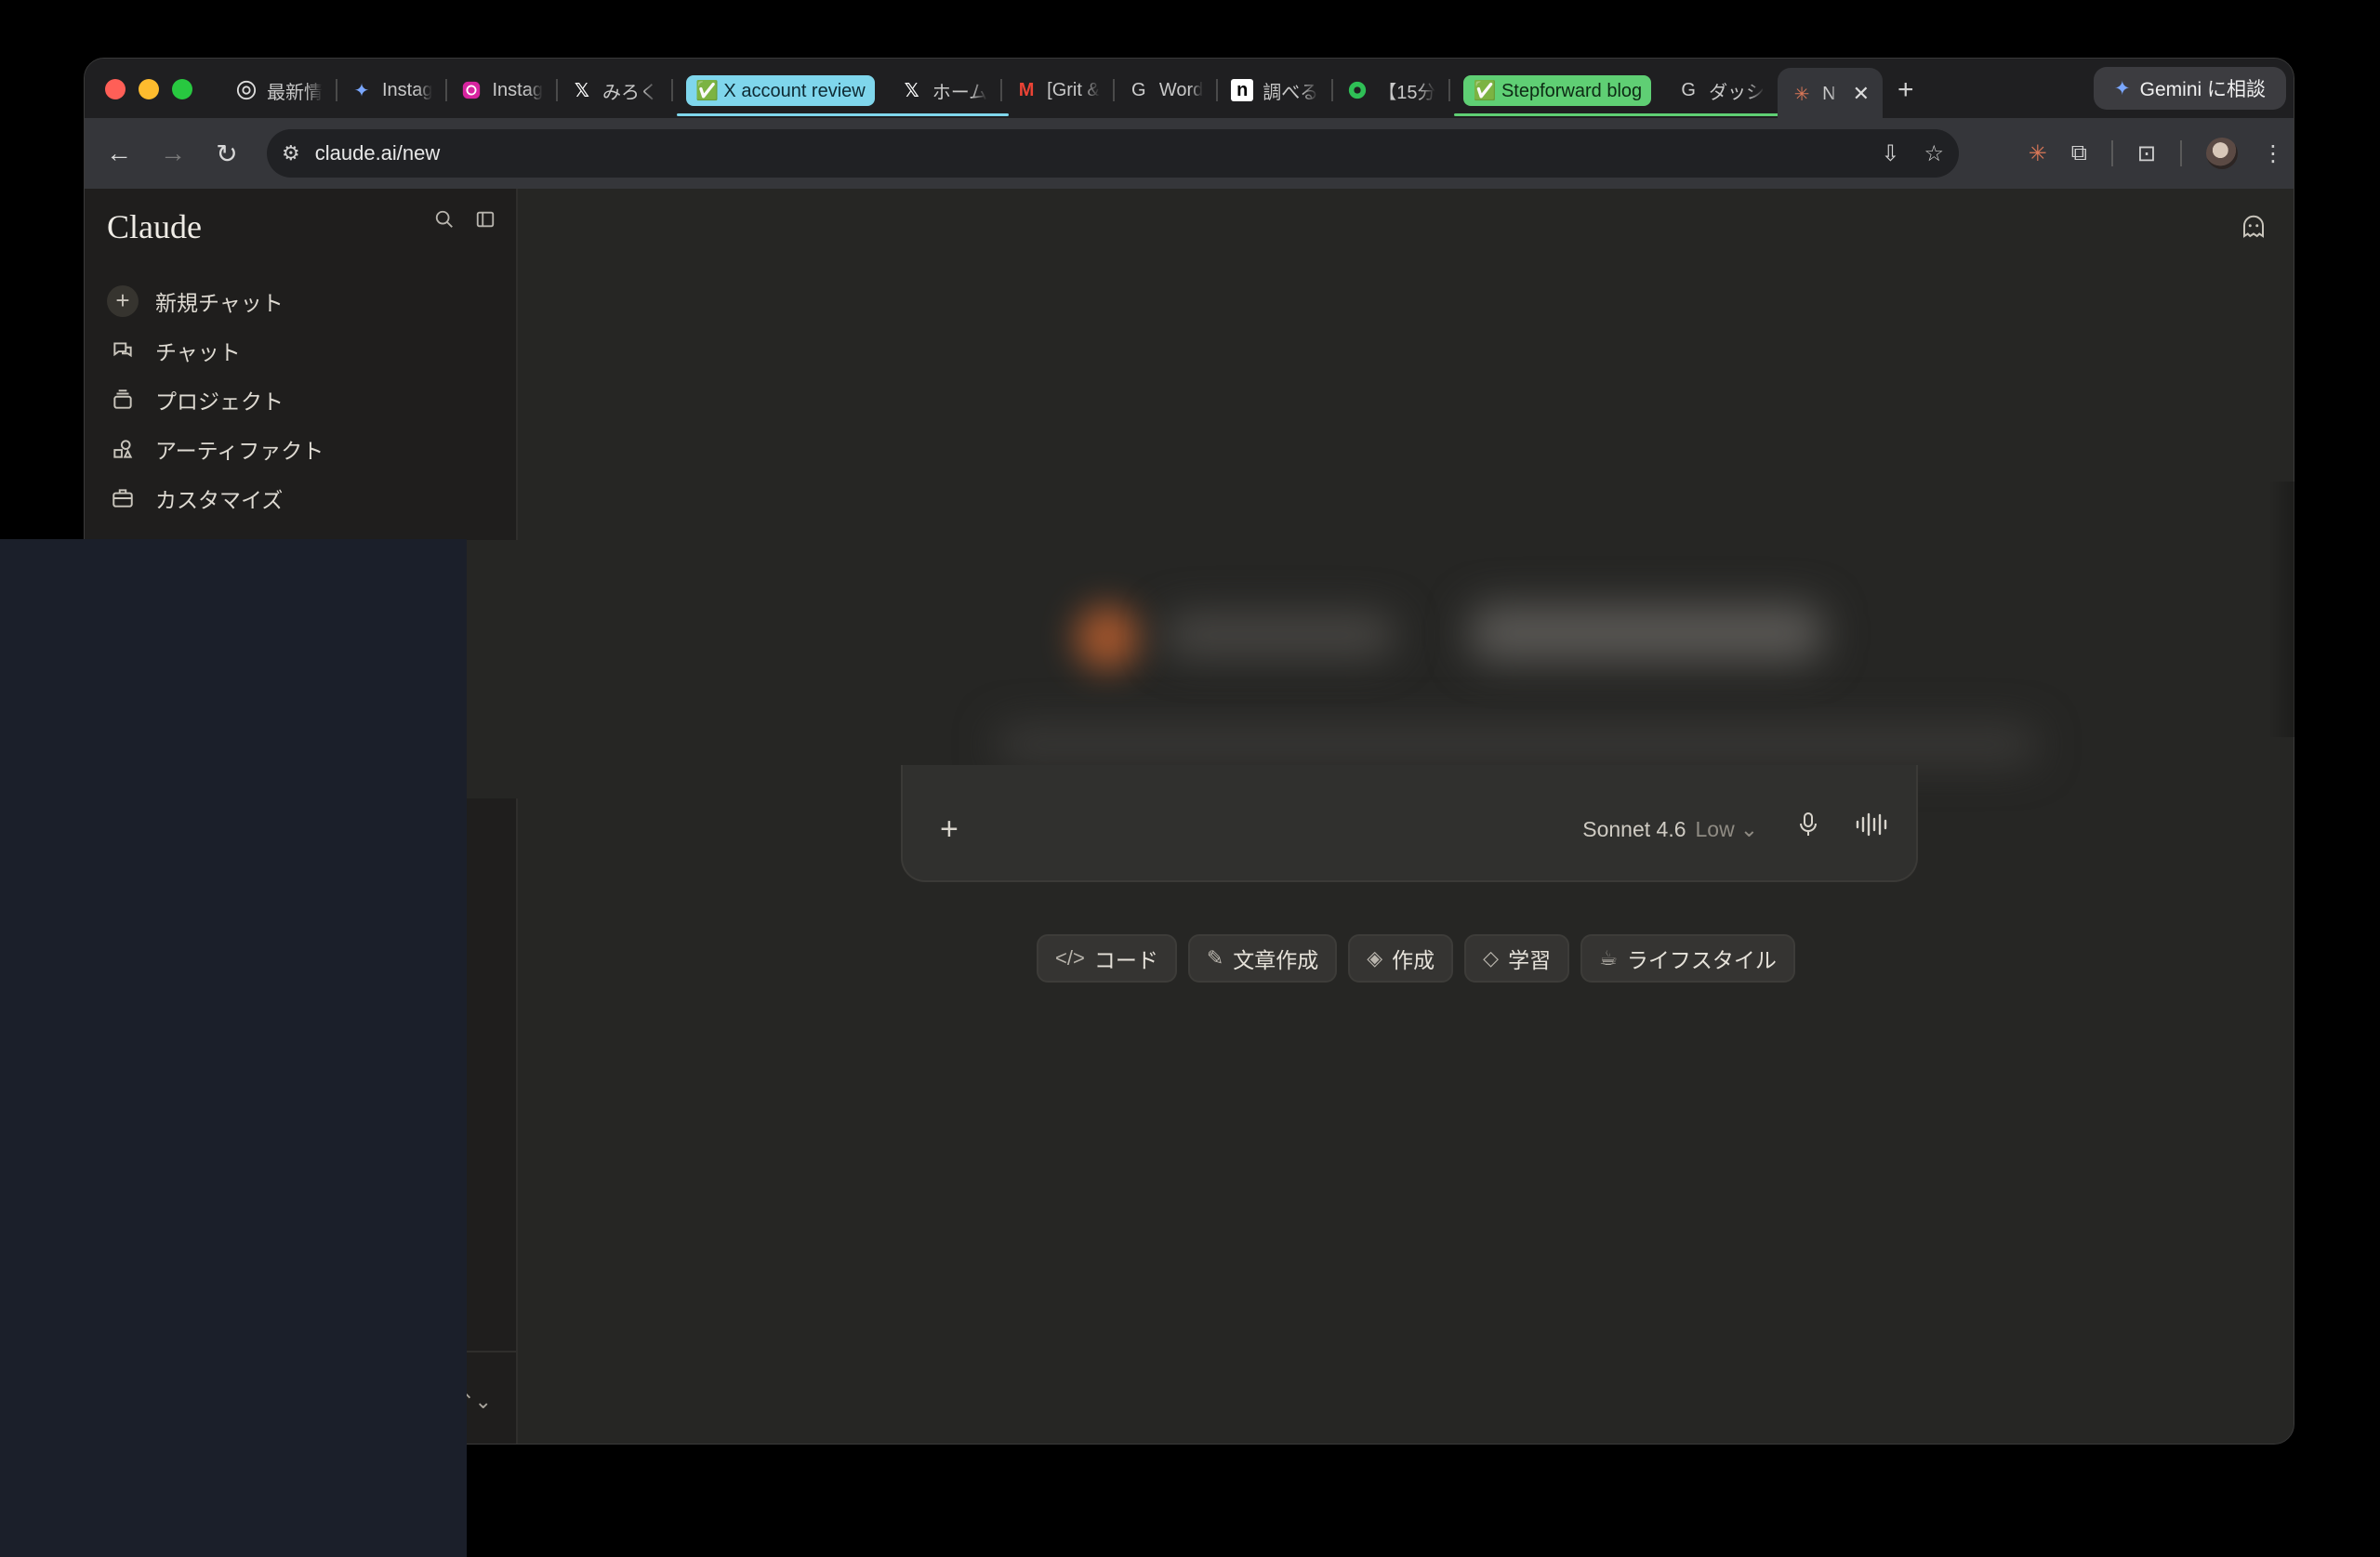 Image resolution: width=2380 pixels, height=1557 pixels. What do you see at coordinates (123, 449) in the screenshot?
I see `artifacts-icon` at bounding box center [123, 449].